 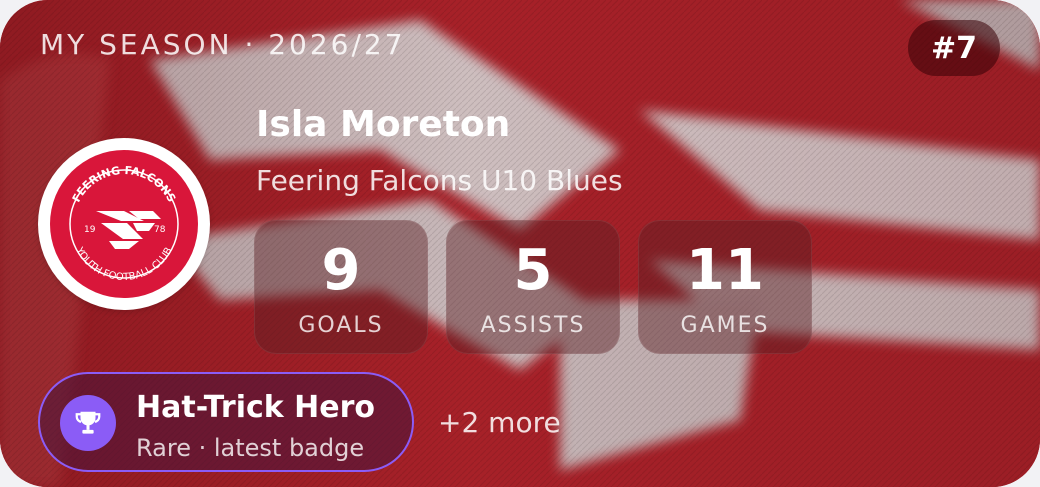 I want to click on stat-assists-label: ASSISTS, so click(x=533, y=325).